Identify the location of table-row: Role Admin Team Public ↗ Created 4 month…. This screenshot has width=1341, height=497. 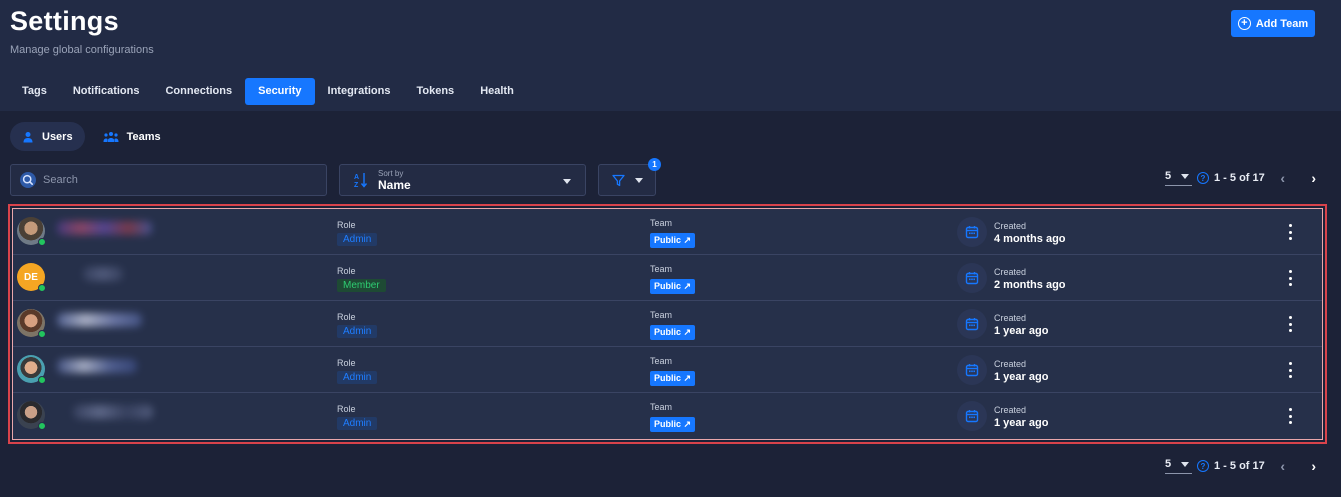
(667, 232).